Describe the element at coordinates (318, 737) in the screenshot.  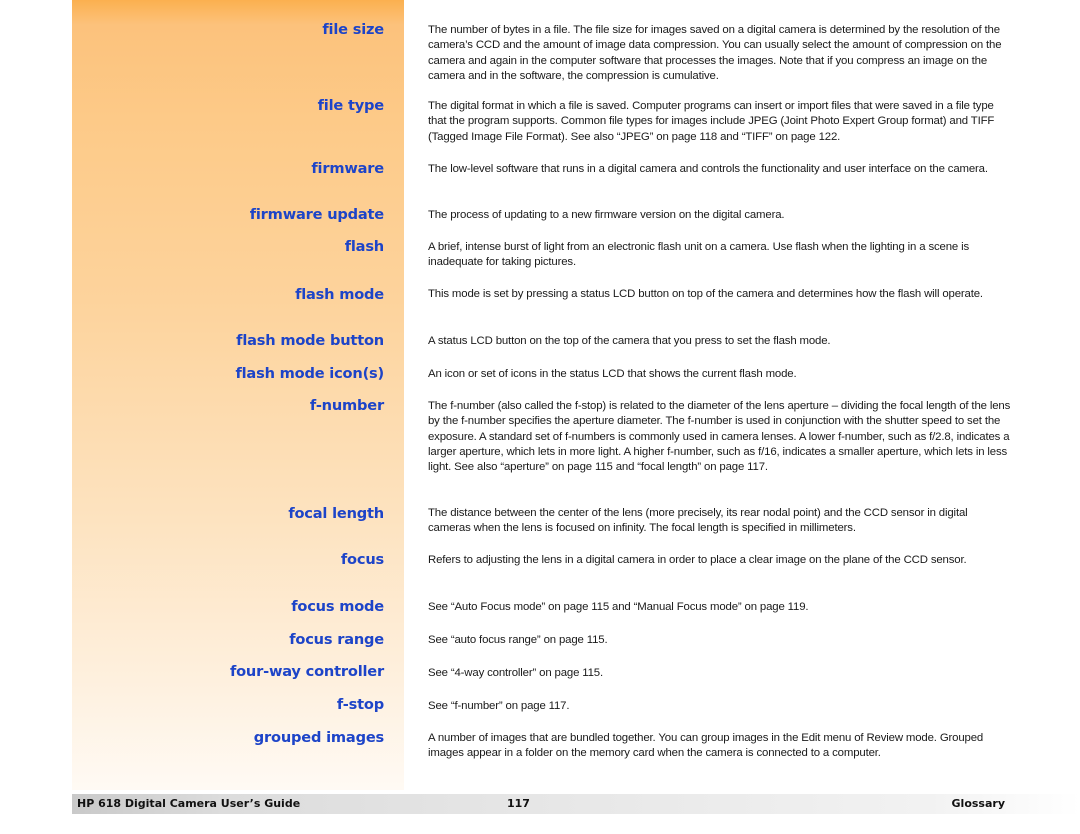
I see `glossary-term-grouped-images: grouped images` at that location.